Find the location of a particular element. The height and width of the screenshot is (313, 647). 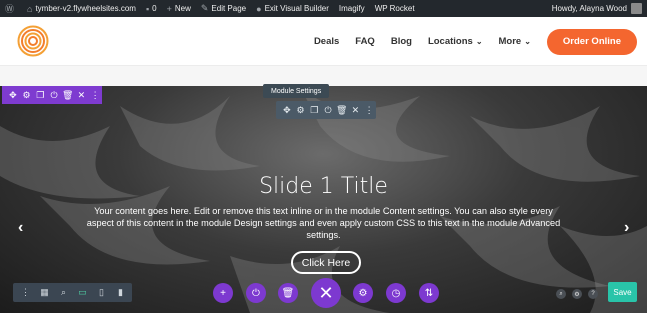

imagify-link: Imagify is located at coordinates (352, 8).